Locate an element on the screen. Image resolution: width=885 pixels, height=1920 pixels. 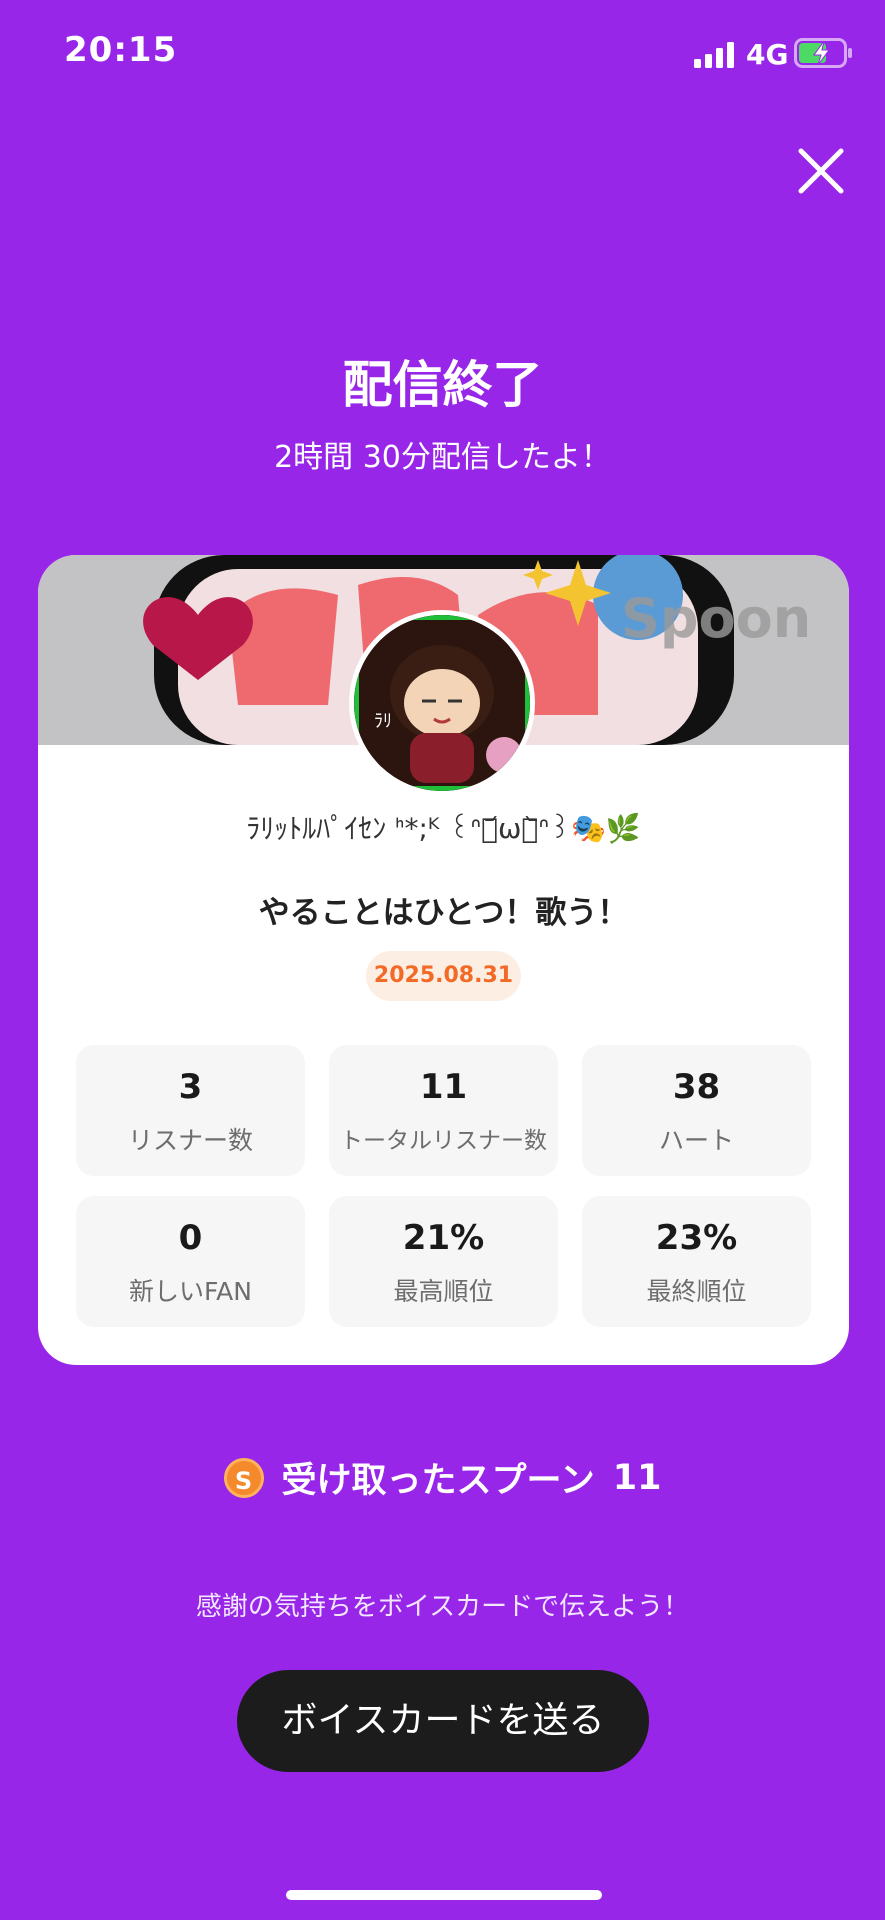
stat-label: 最終順位 is located at coordinates (696, 1291).